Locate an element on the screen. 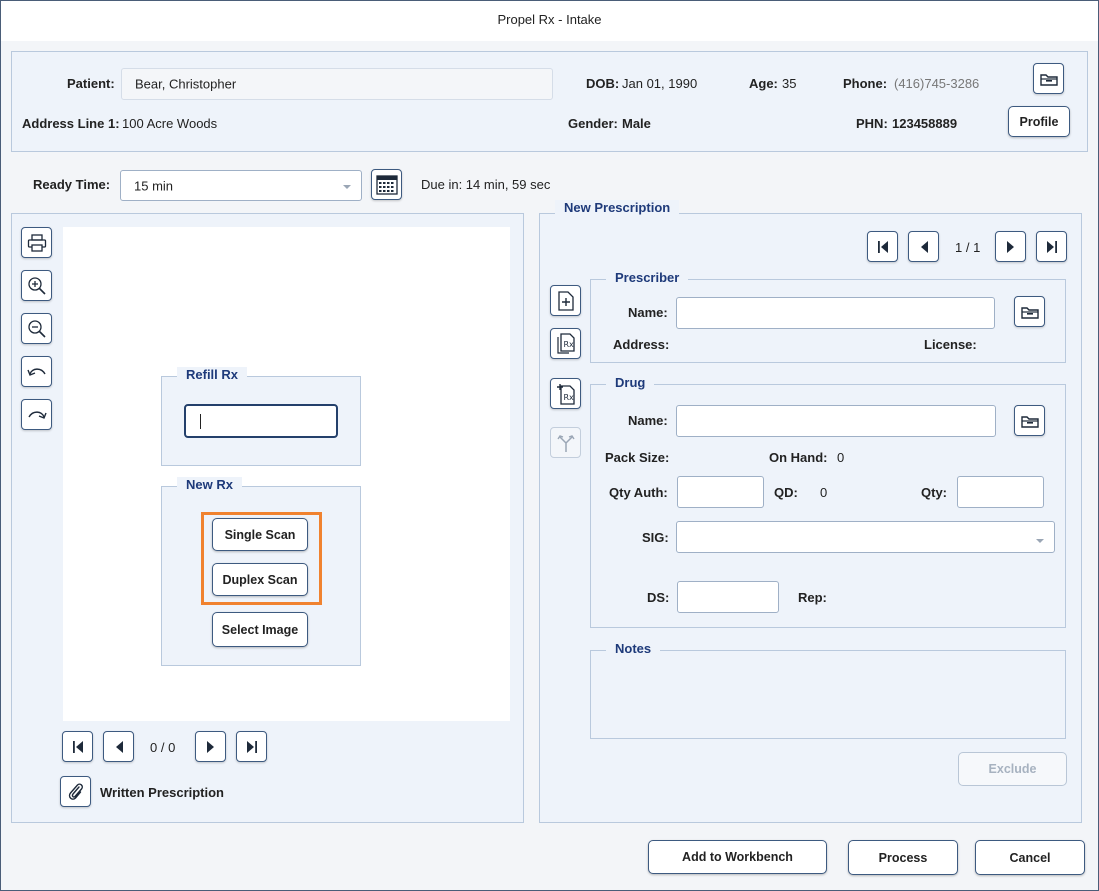  new-rx-doc-button is located at coordinates (565, 300).